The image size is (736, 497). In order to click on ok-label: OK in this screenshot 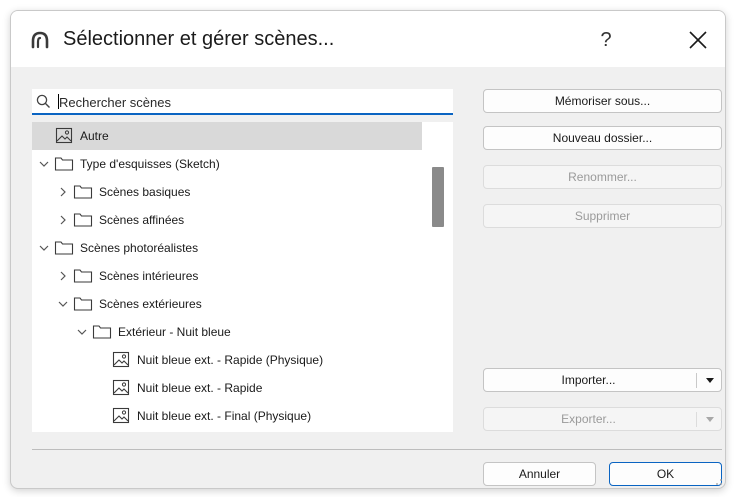, I will do `click(665, 474)`.